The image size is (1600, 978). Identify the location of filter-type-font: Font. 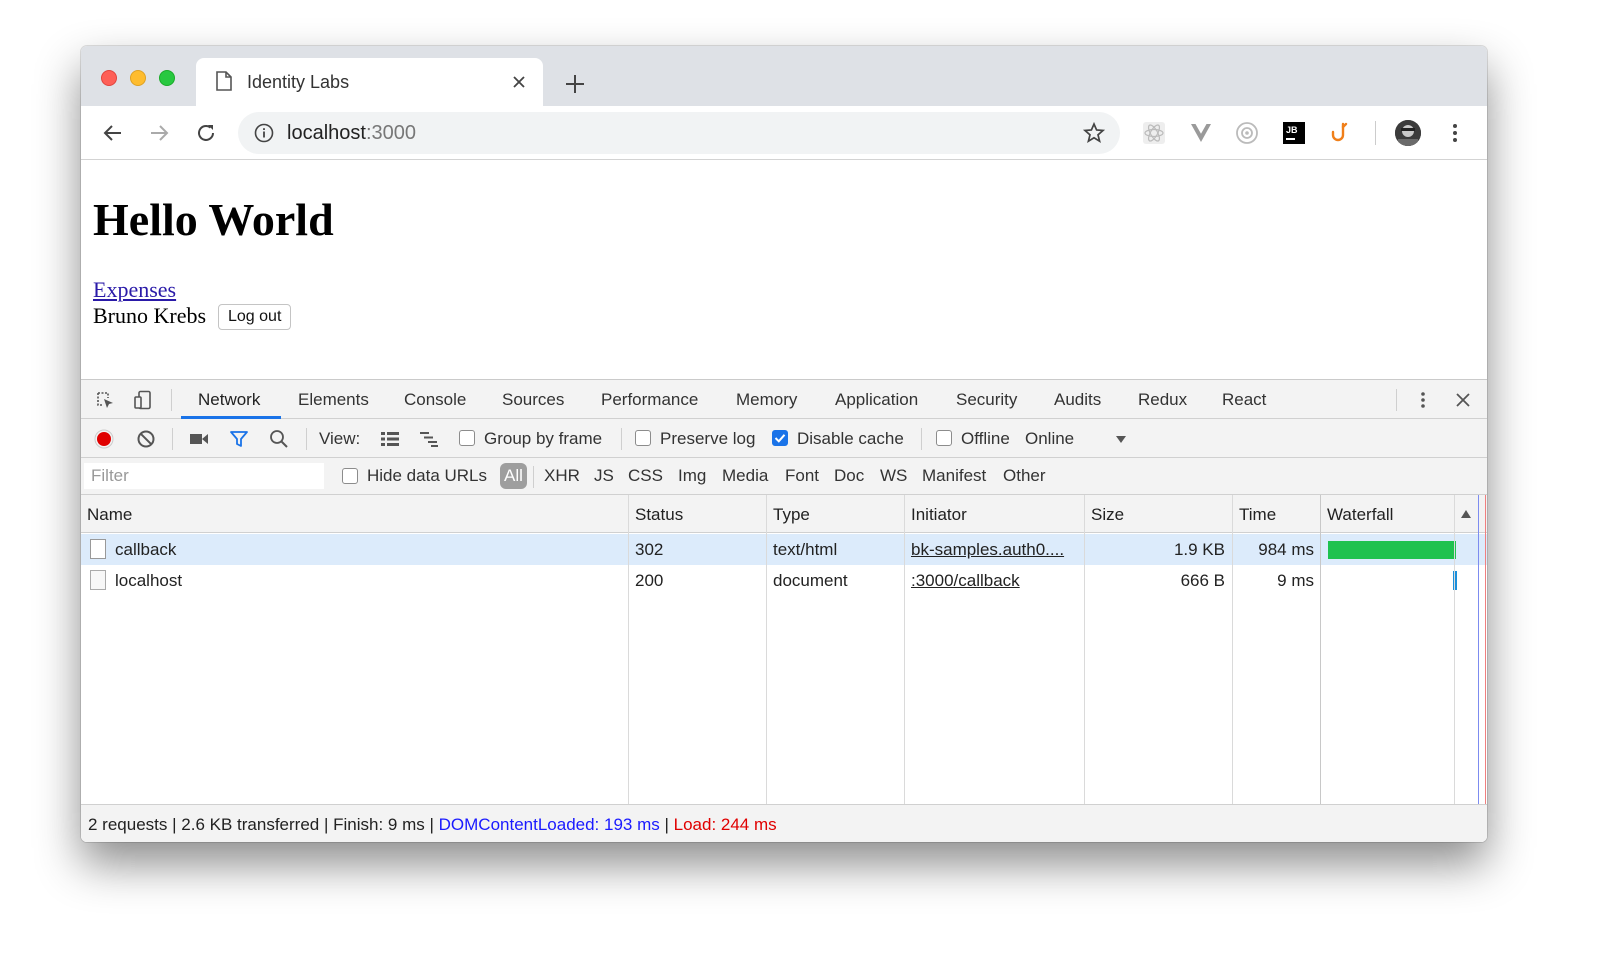
(802, 476).